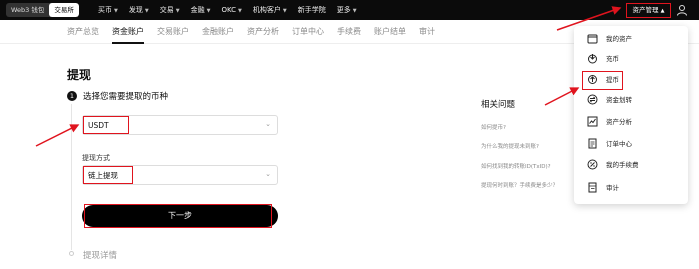 The height and width of the screenshot is (269, 699). Describe the element at coordinates (72, 96) in the screenshot. I see `step-number: 1` at that location.